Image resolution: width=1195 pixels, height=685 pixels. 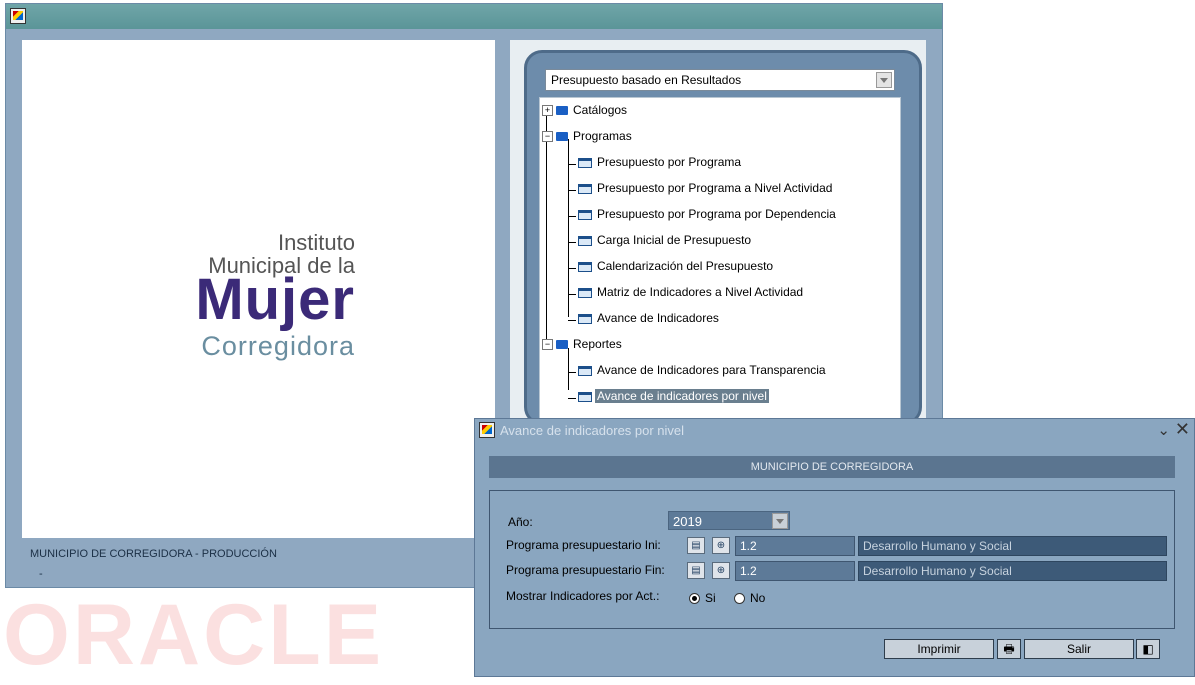 I want to click on tree-node-label: Reportes, so click(x=597, y=344).